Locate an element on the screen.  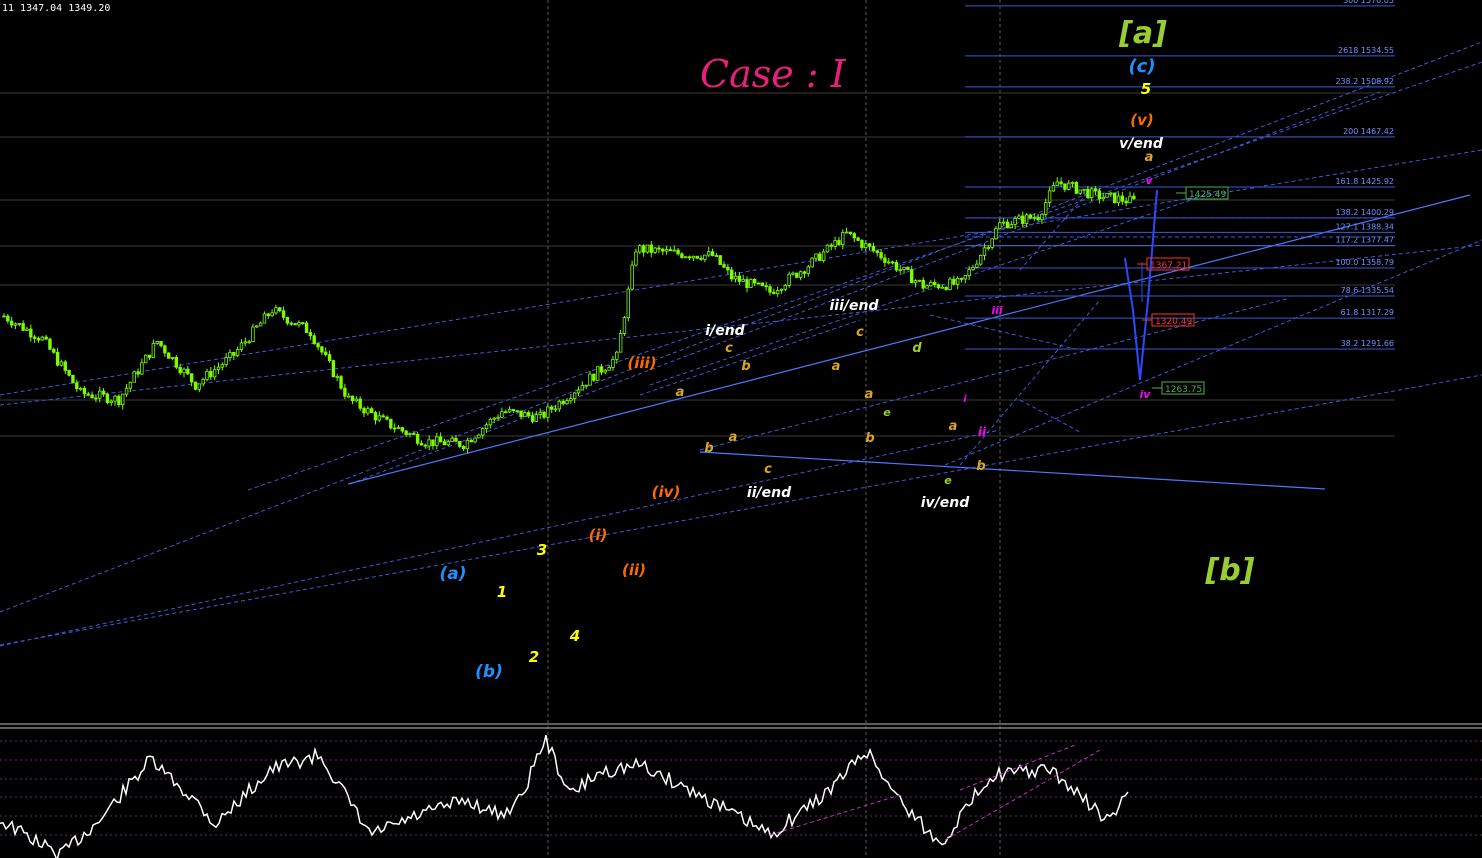
fib-label-9: 78.6 1335.54 is located at coordinates (1367, 290).